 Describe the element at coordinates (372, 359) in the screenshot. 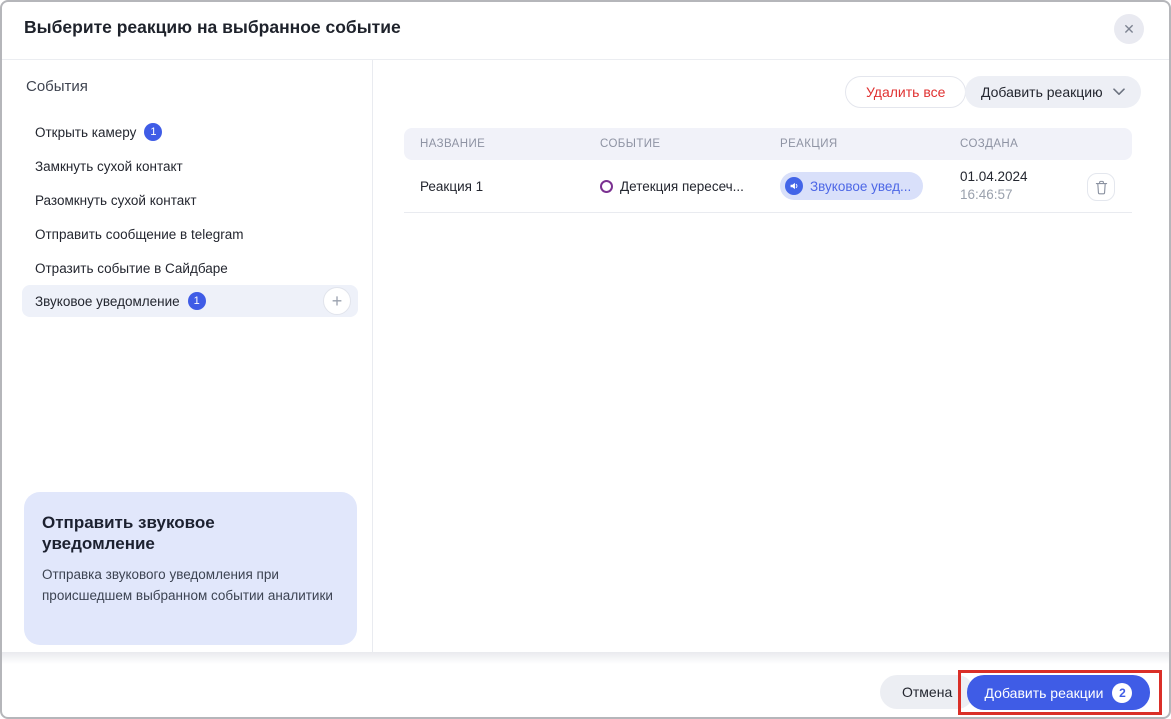

I see `sidebar-divider` at that location.